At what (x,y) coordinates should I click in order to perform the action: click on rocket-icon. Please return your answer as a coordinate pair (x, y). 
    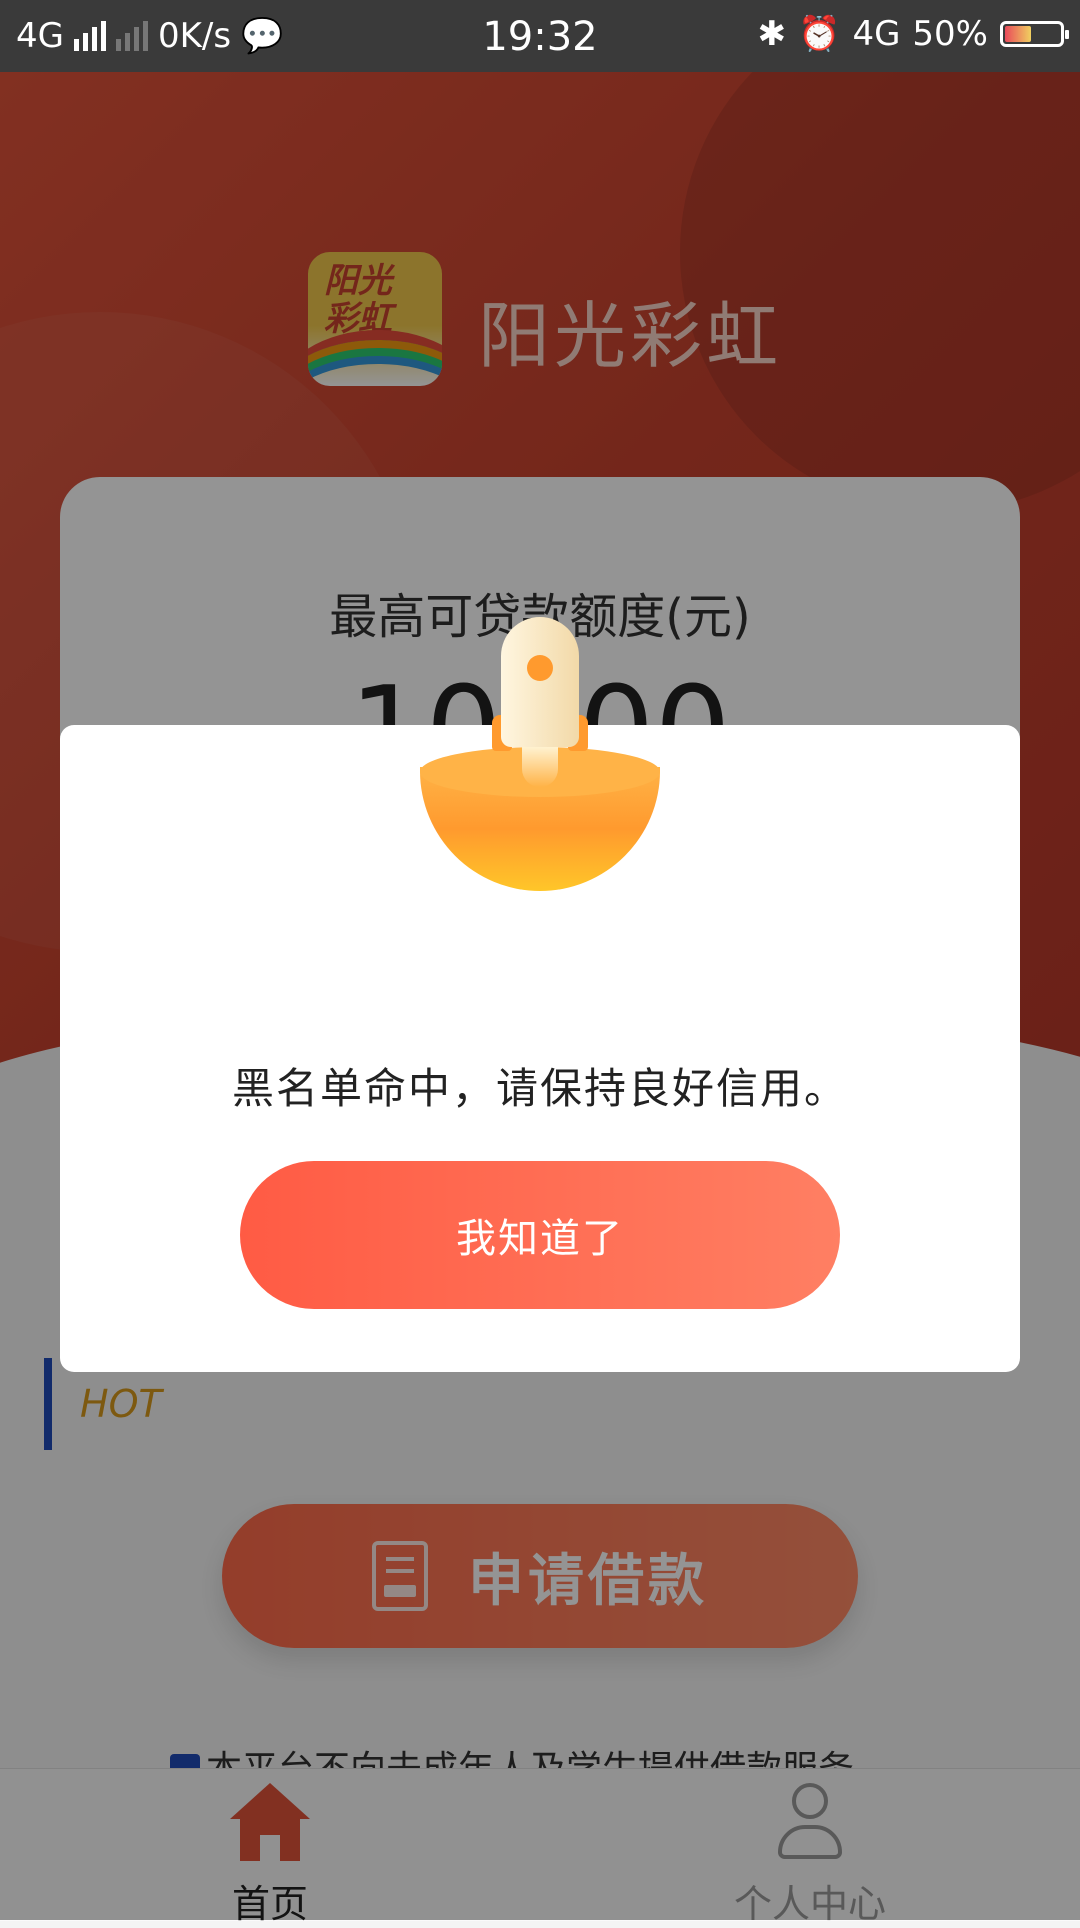
    Looking at the image, I should click on (540, 682).